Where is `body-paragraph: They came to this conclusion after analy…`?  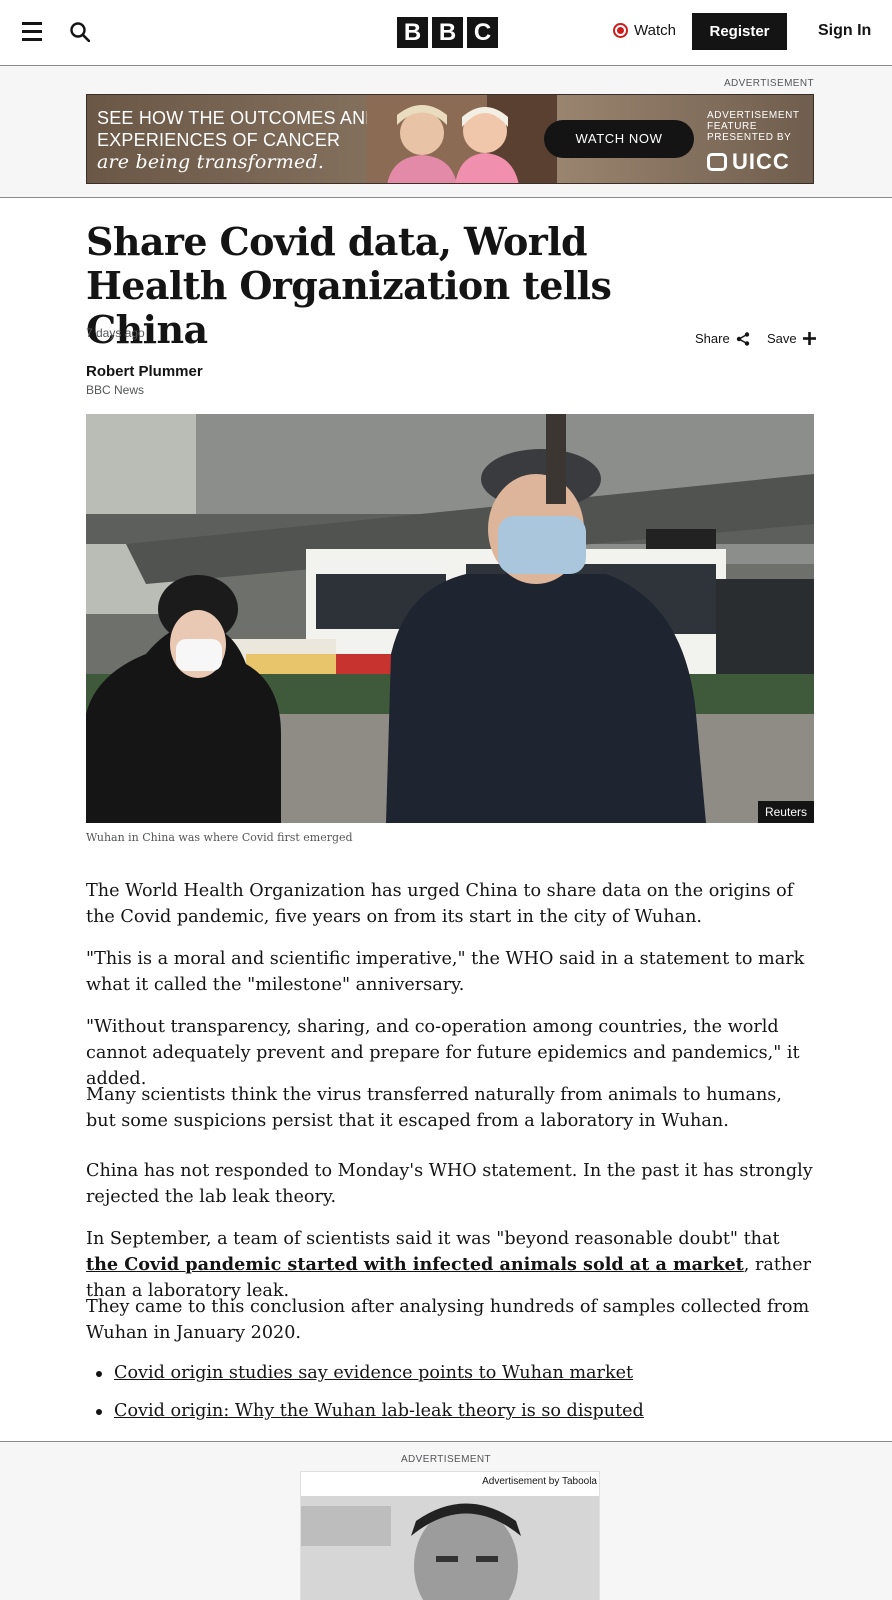 body-paragraph: They came to this conclusion after analy… is located at coordinates (448, 1320).